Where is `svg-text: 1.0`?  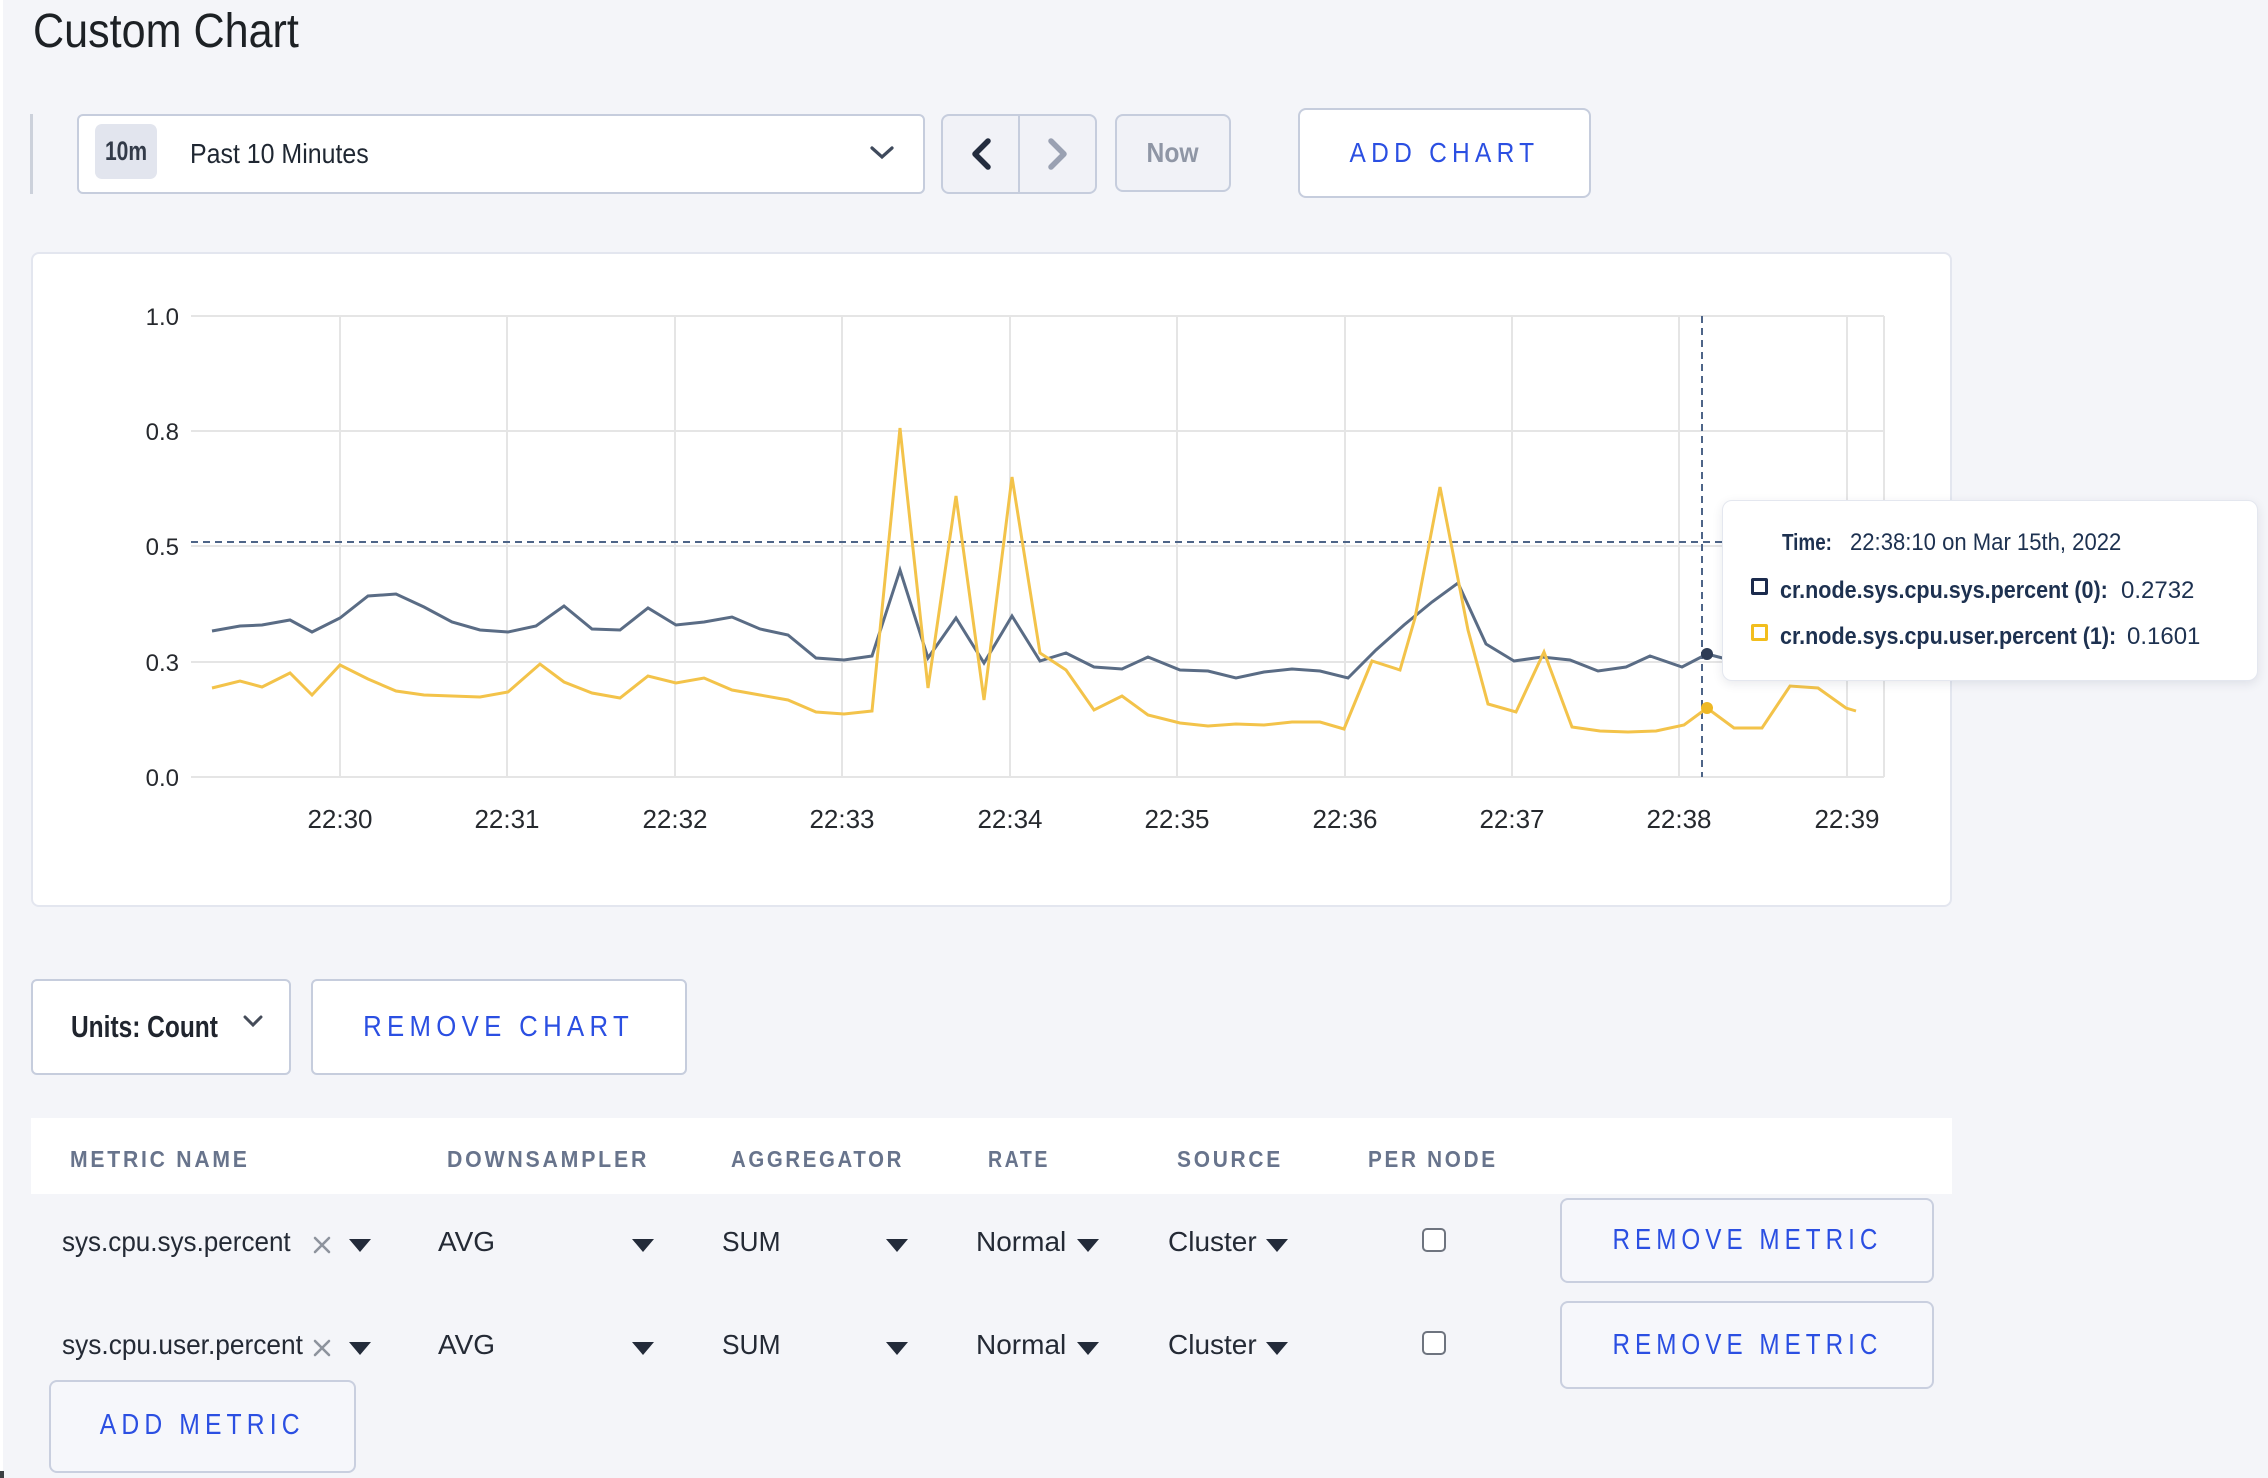
svg-text: 1.0 is located at coordinates (162, 317).